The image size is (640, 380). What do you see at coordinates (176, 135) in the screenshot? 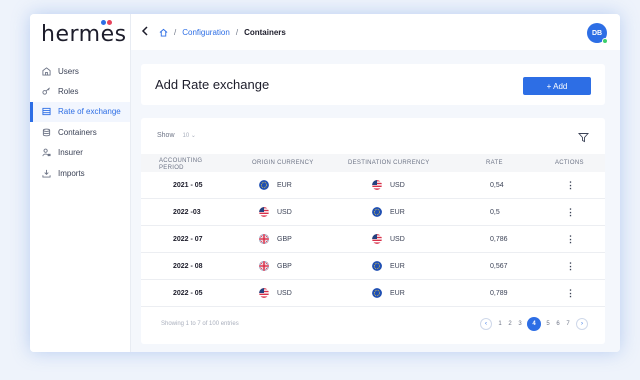
I see `page-size-control: Show 10 ⌄` at bounding box center [176, 135].